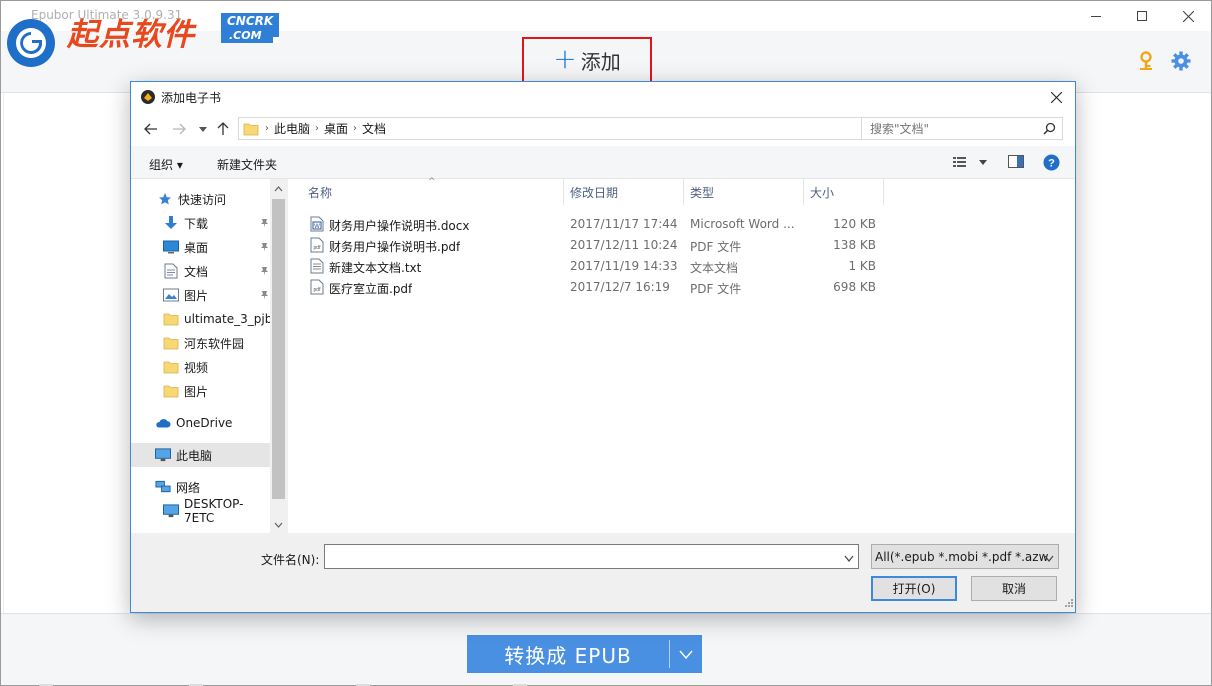  Describe the element at coordinates (278, 188) in the screenshot. I see `scroll-up-icon` at that location.